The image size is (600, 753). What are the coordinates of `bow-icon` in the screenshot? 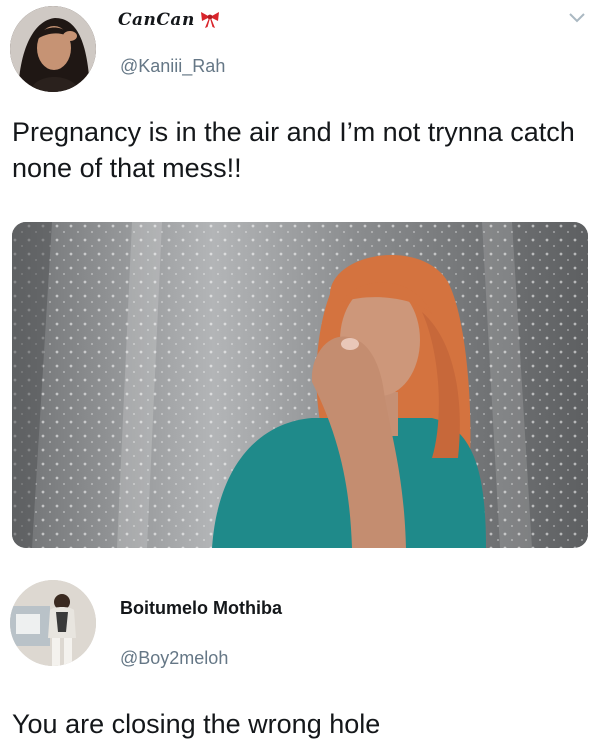 It's located at (210, 20).